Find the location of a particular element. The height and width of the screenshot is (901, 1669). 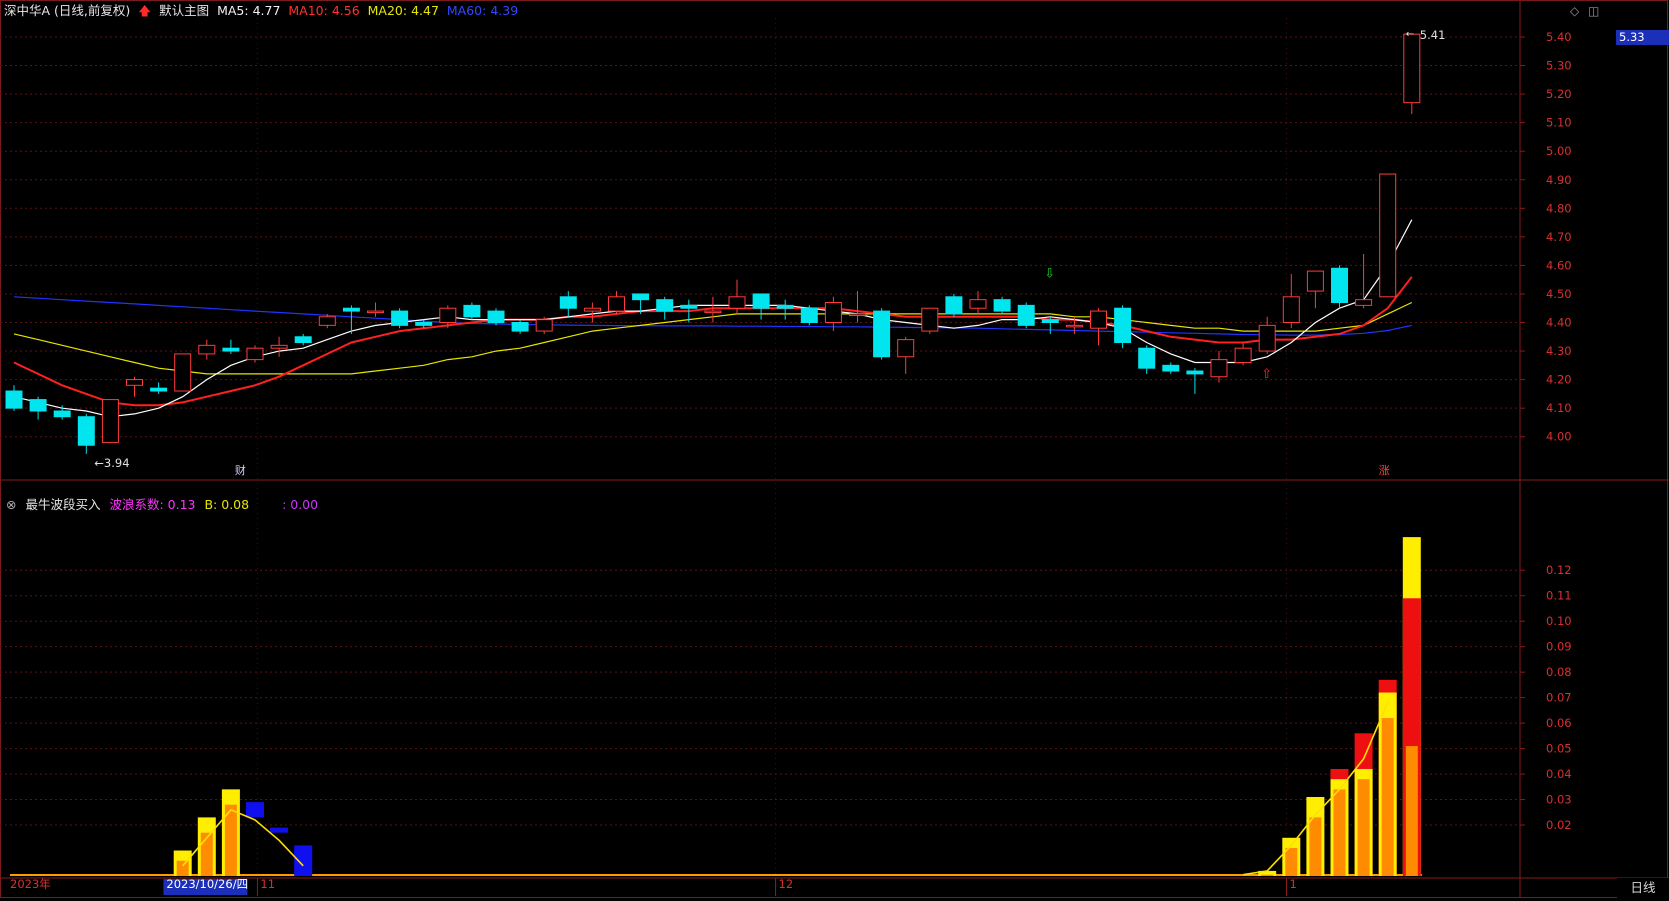

high-price-label: 5.41 is located at coordinates (1433, 35).